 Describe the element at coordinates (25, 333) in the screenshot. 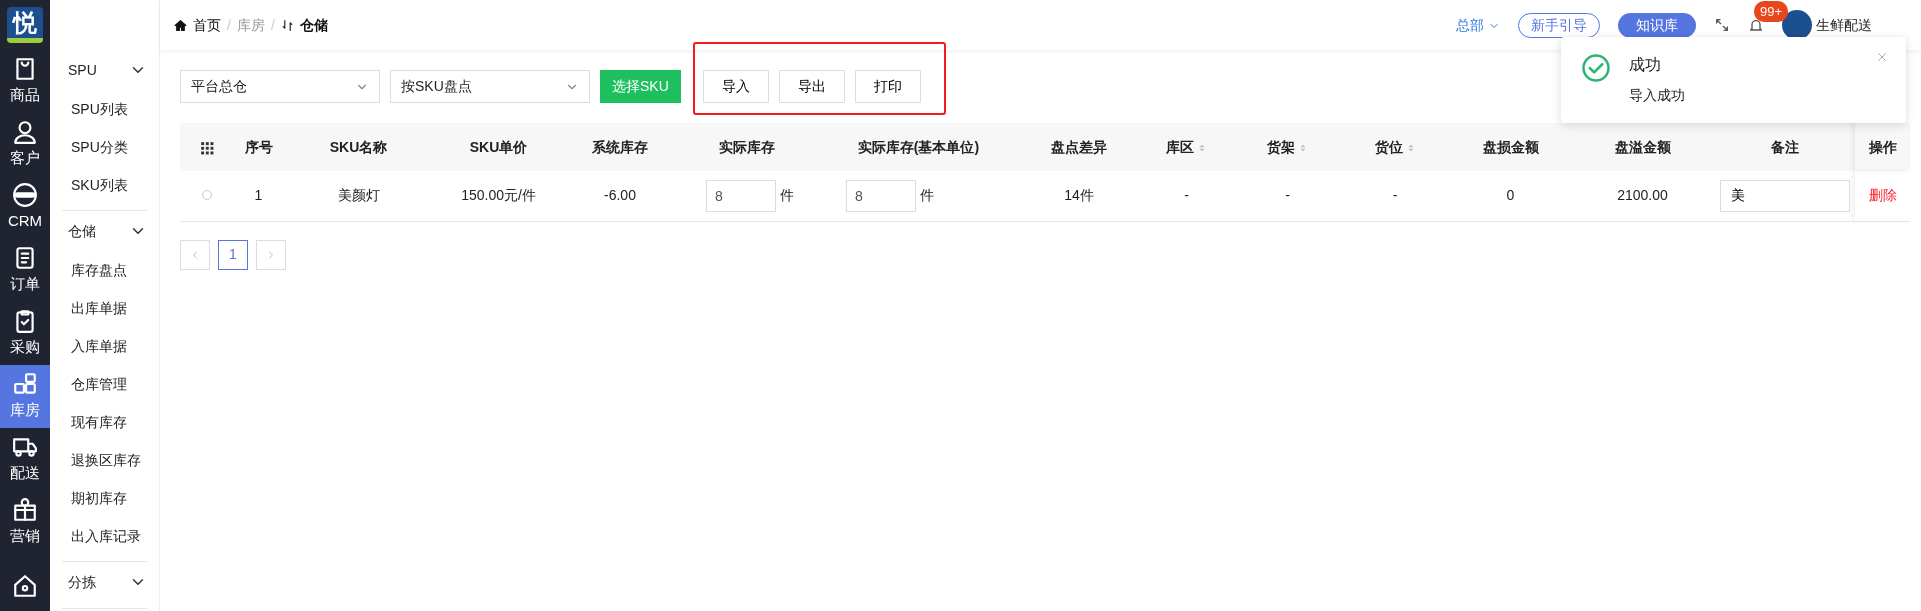

I see `rail-item: 采购` at that location.